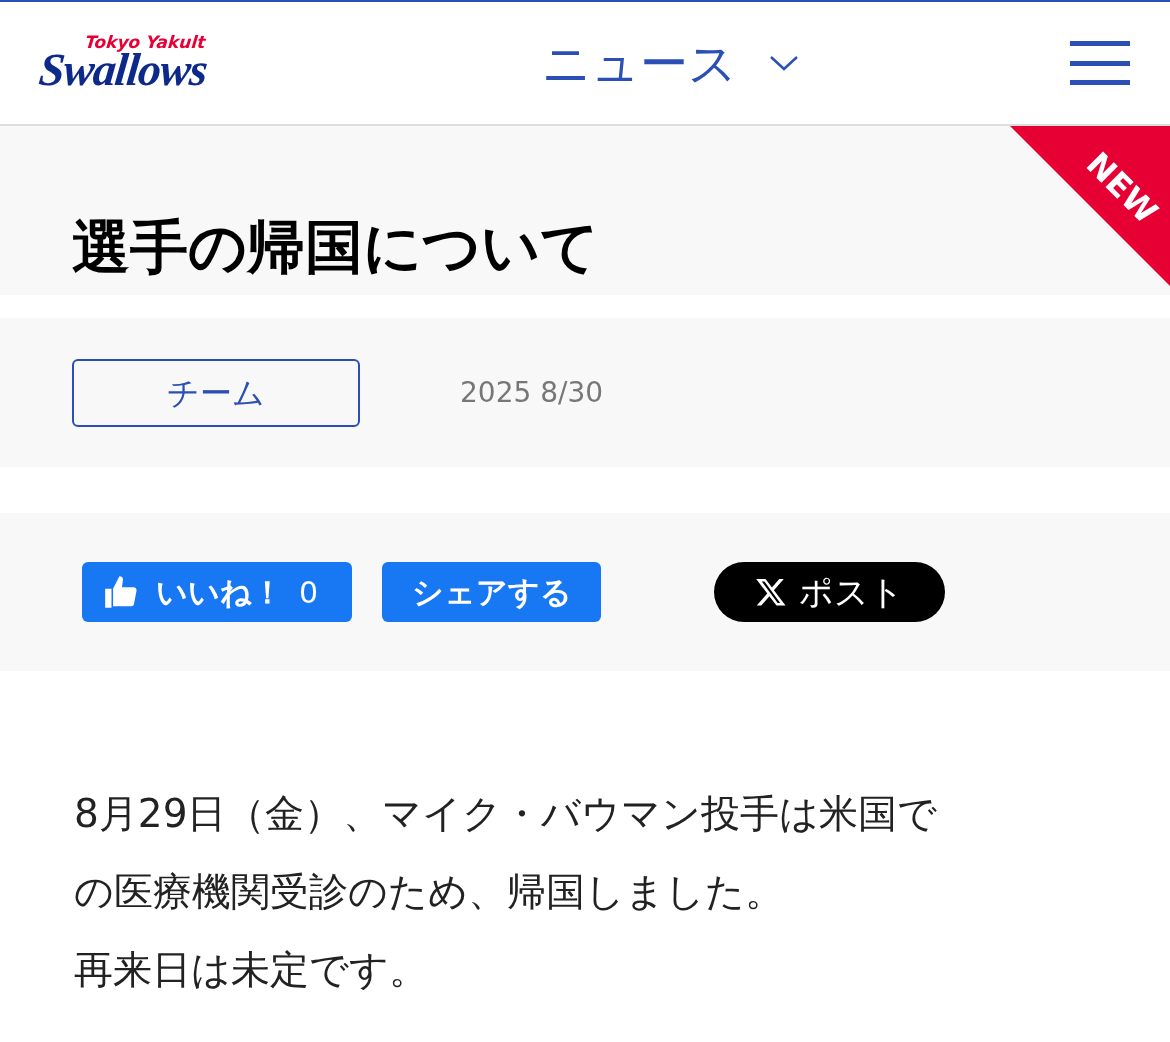  Describe the element at coordinates (217, 592) in the screenshot. I see `like-button: いいね！ 0` at that location.